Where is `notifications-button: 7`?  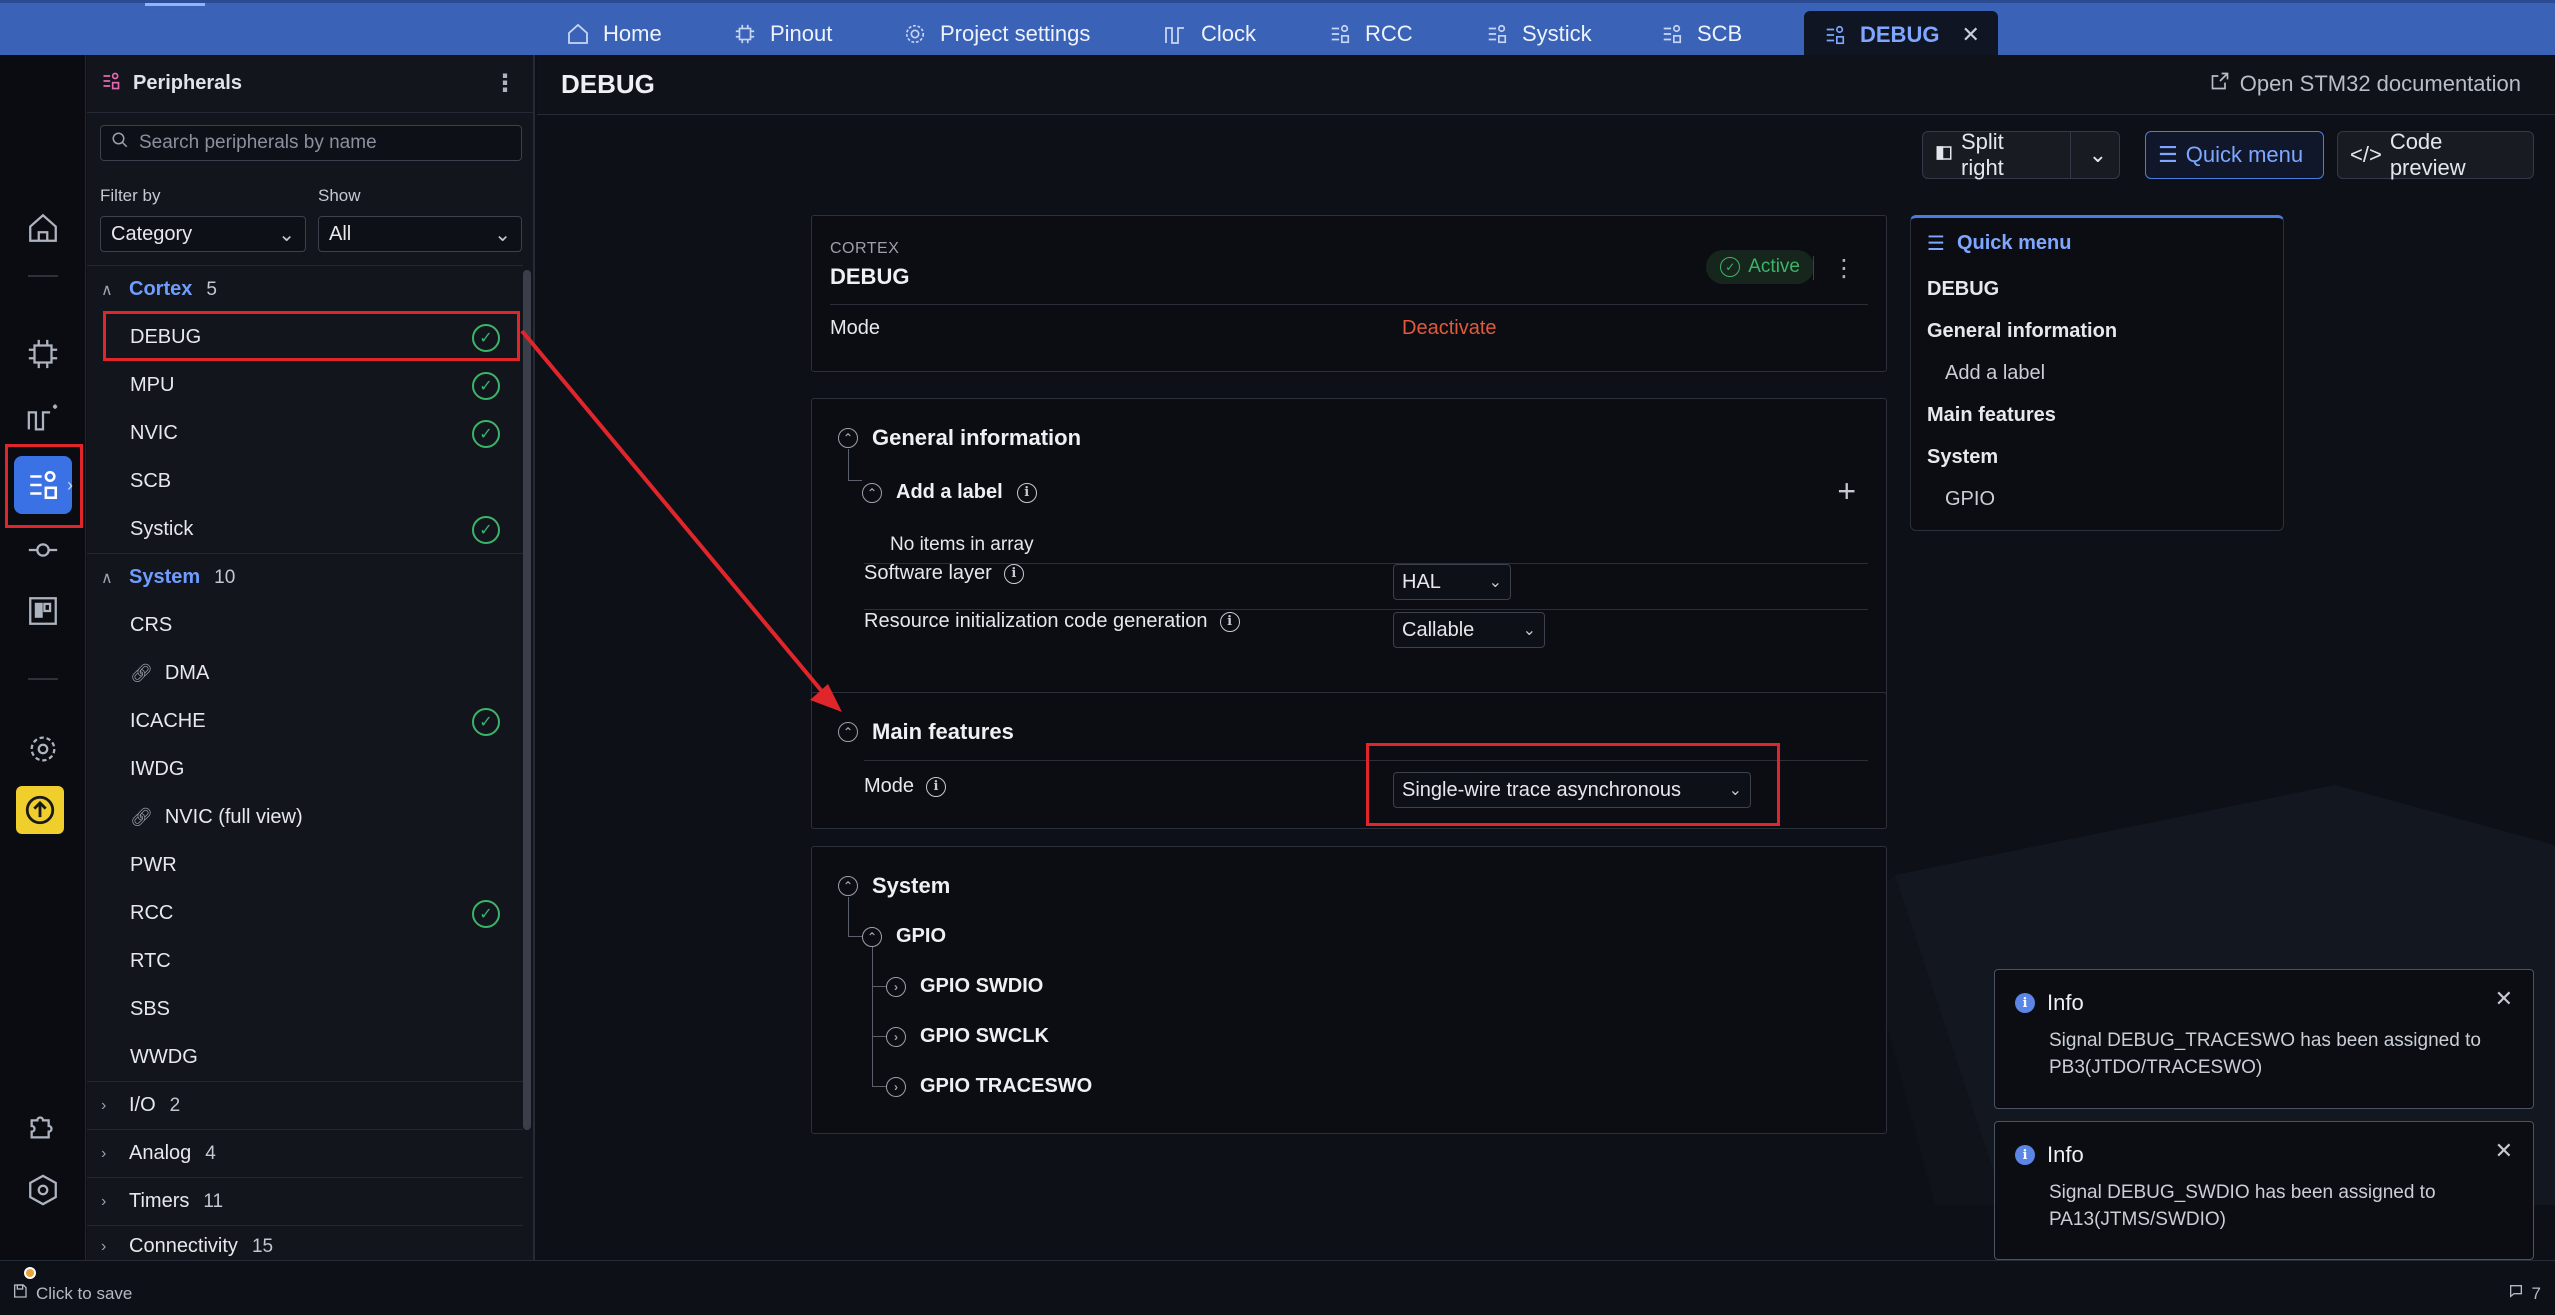
notifications-button: 7 is located at coordinates (2524, 1293).